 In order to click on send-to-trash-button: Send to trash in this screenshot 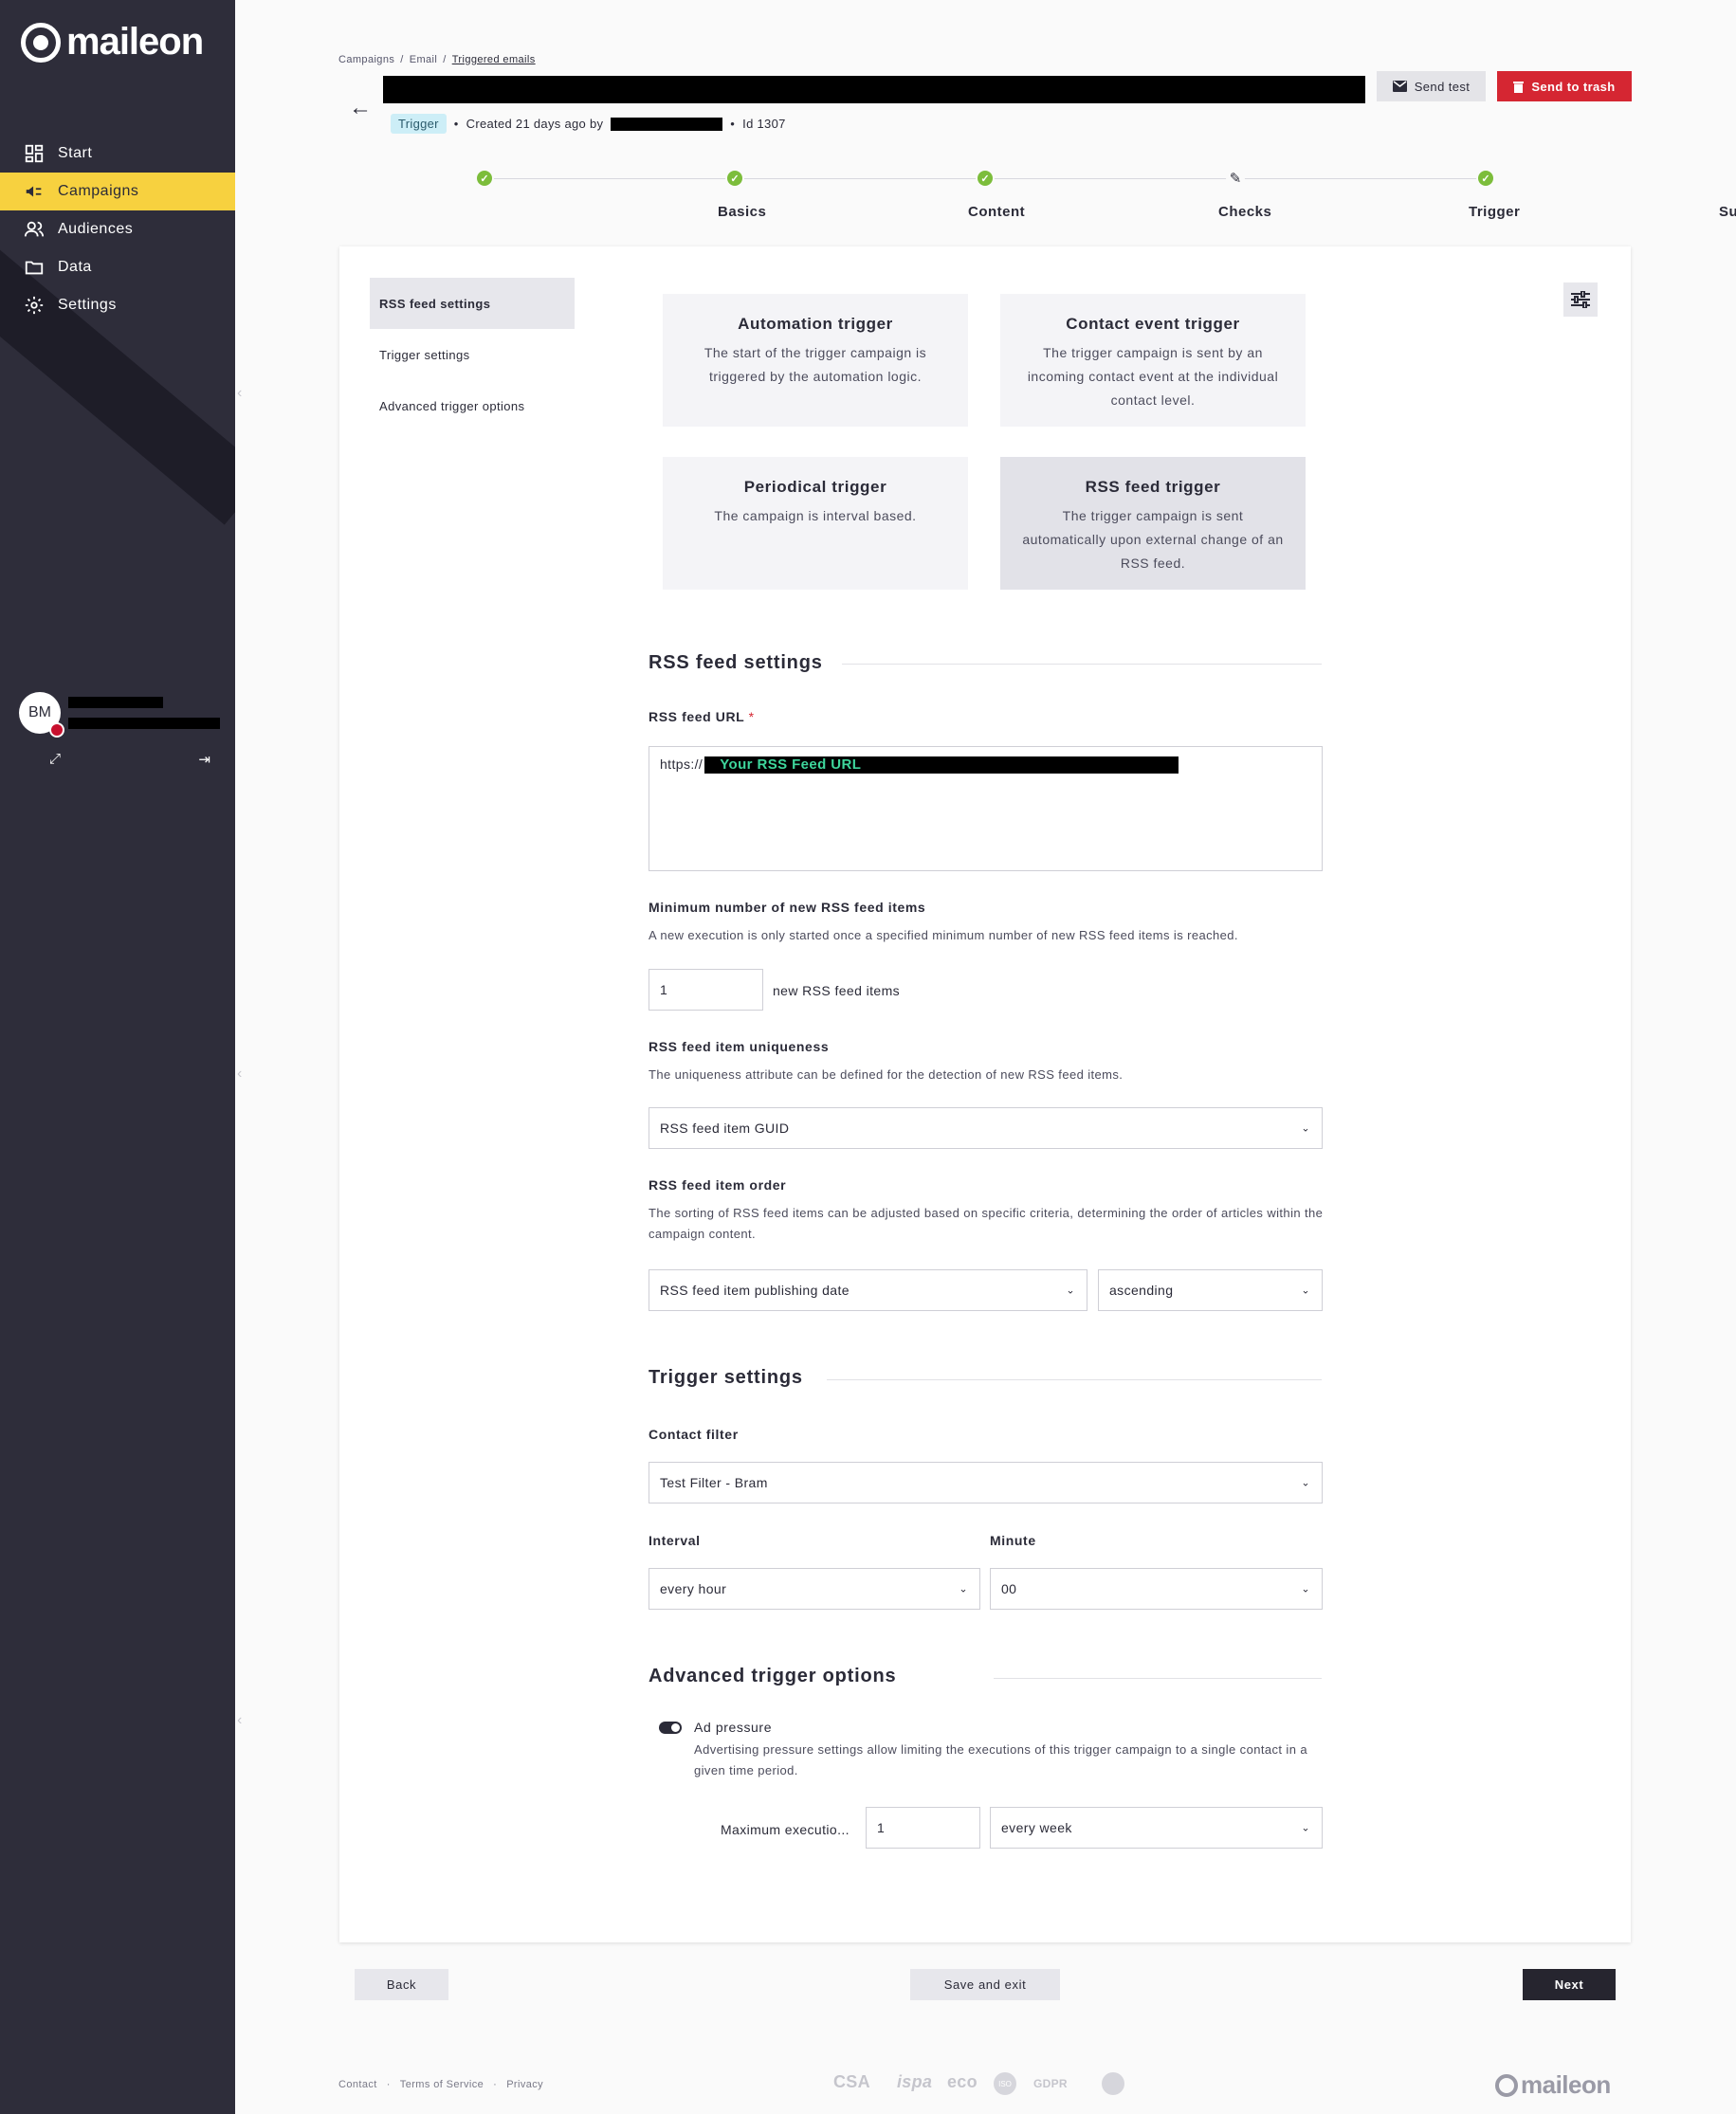, I will do `click(1564, 86)`.